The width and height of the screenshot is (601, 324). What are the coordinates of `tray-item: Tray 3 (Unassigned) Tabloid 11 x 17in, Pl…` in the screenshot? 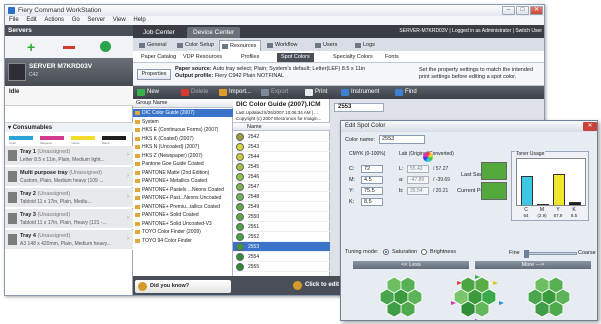 It's located at (69, 219).